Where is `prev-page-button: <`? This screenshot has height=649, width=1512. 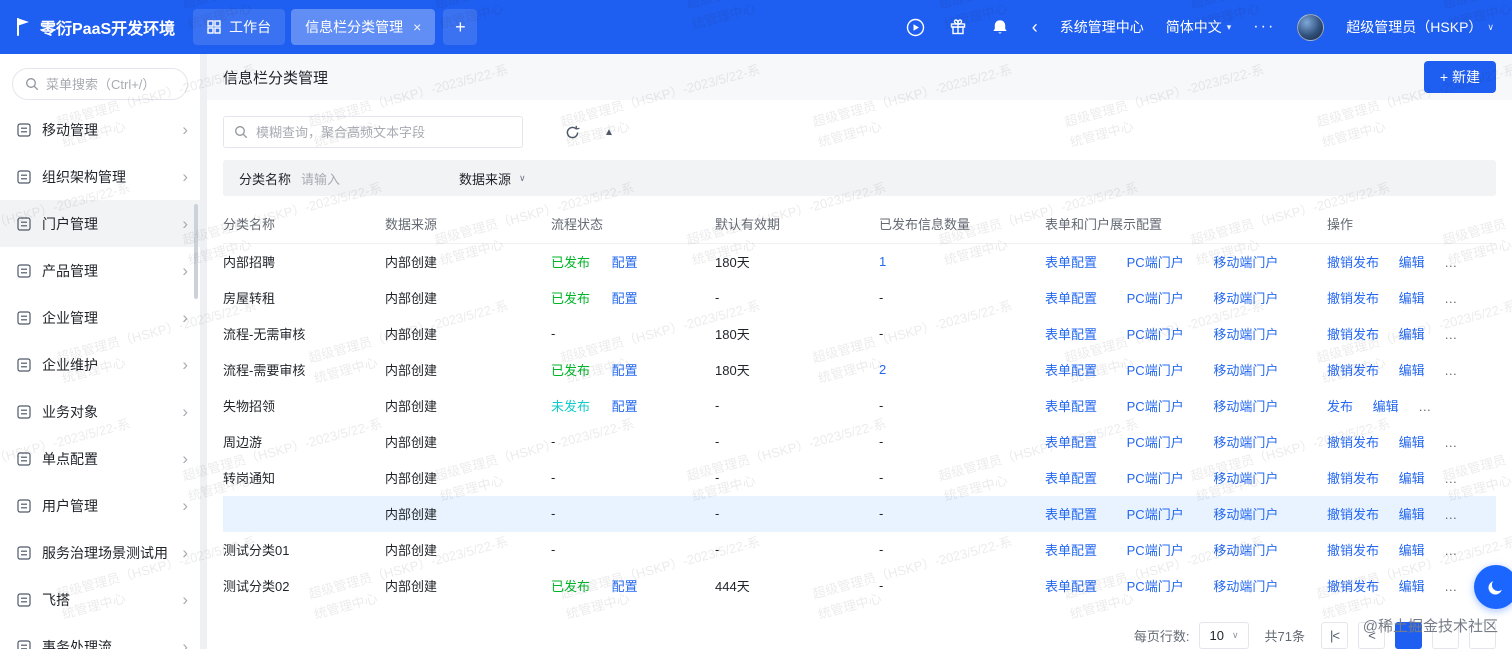 prev-page-button: < is located at coordinates (1371, 635).